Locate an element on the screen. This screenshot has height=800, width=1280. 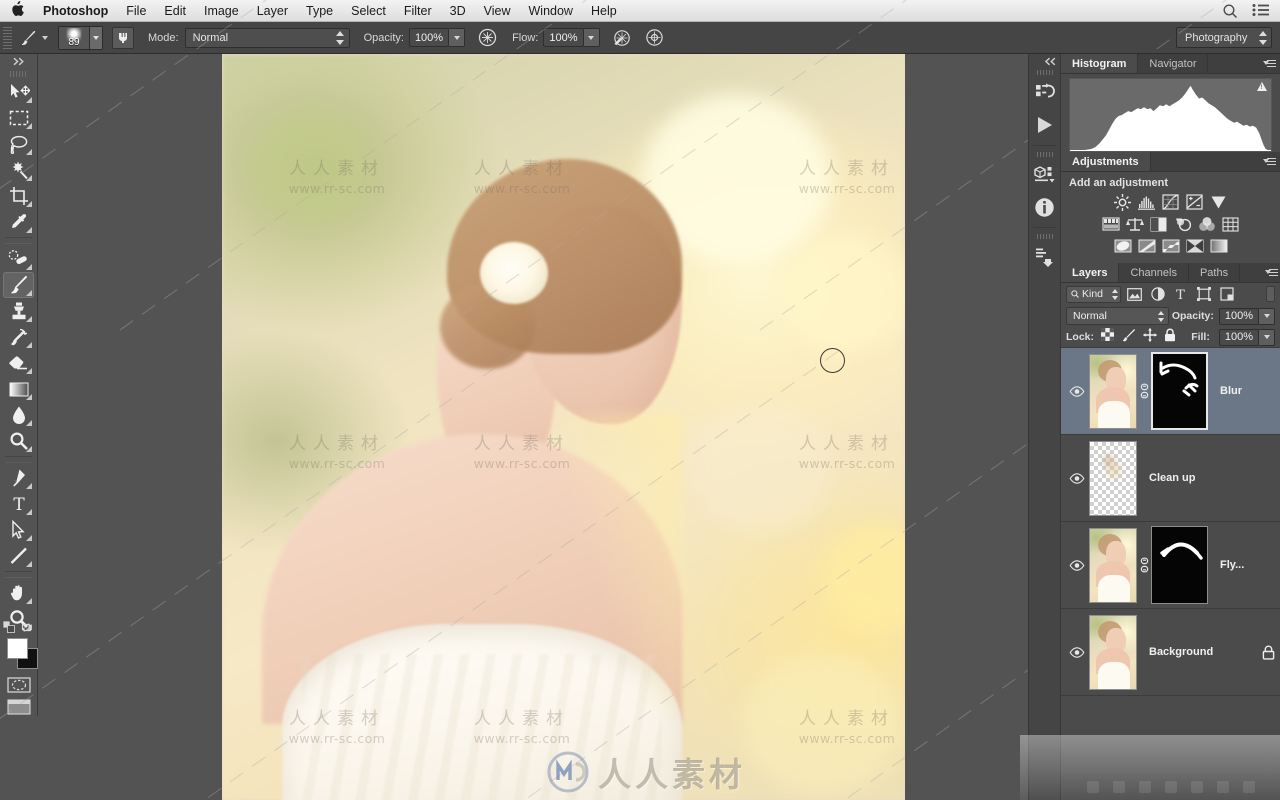
move-tool is located at coordinates (18, 92).